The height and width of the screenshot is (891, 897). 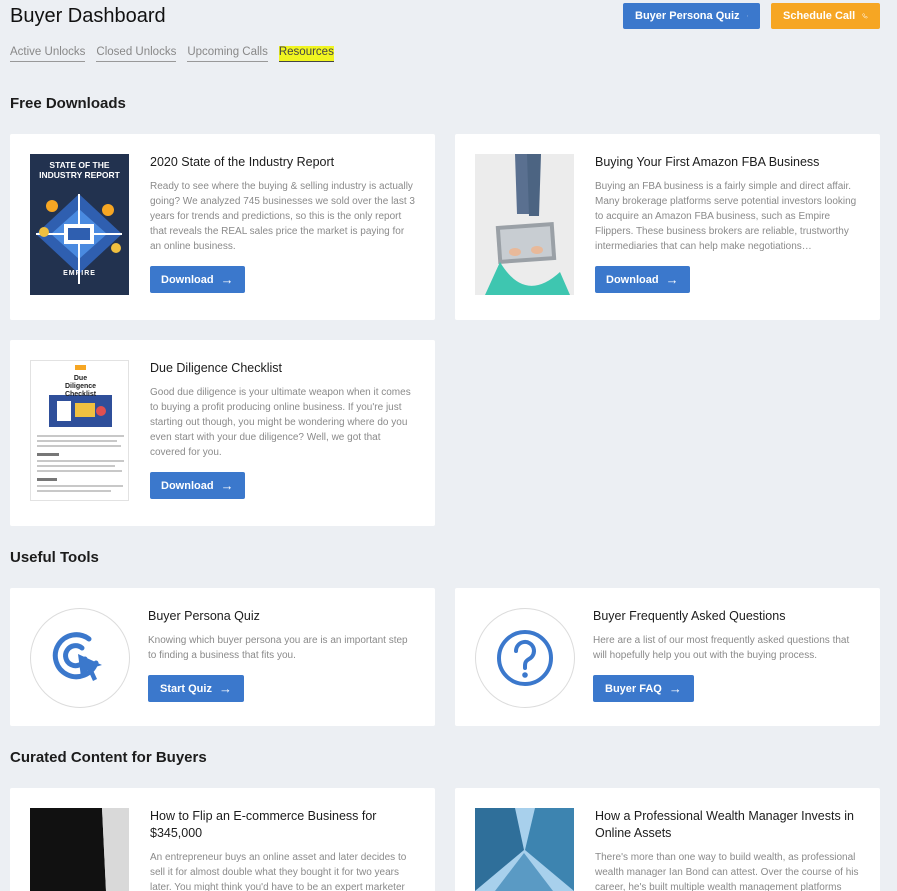 What do you see at coordinates (186, 688) in the screenshot?
I see `start-quiz-label: Start Quiz` at bounding box center [186, 688].